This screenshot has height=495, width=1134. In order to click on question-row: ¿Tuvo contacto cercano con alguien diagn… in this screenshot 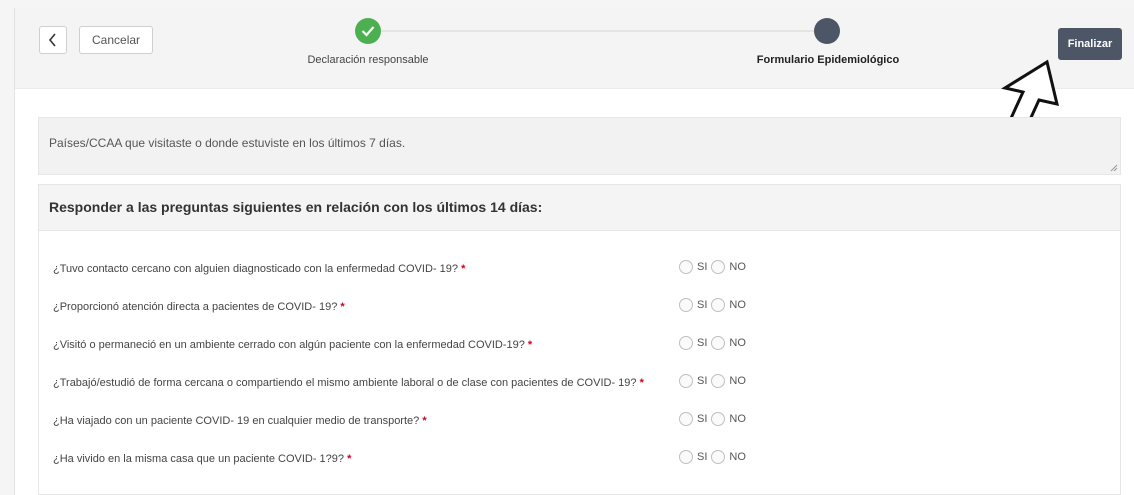, I will do `click(579, 270)`.